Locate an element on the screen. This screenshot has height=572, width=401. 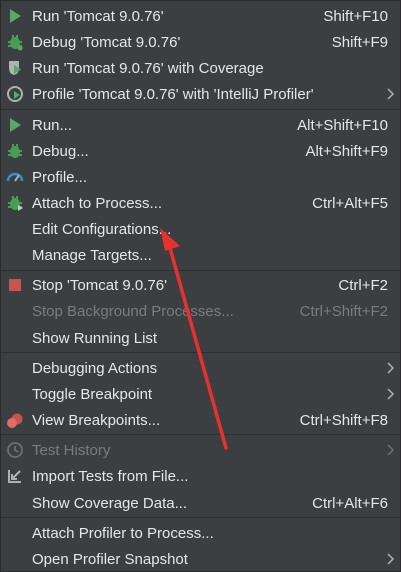
menu-item-label: Toggle Breakpoint is located at coordinates (92, 394).